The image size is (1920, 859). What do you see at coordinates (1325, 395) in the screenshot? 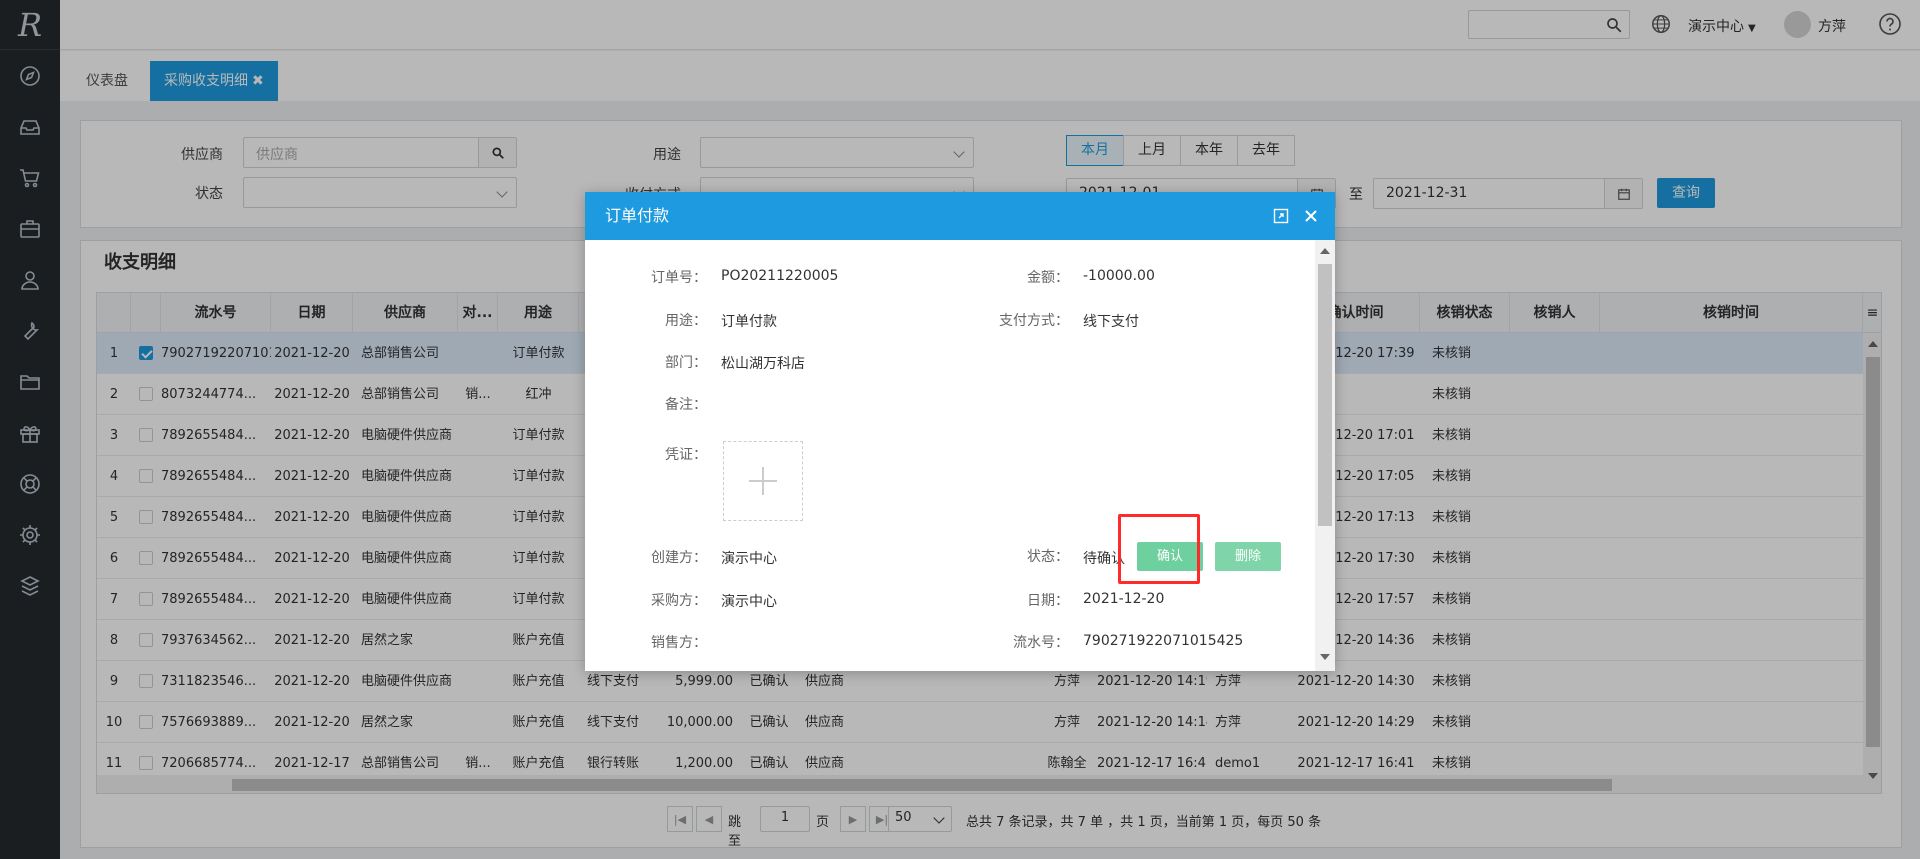
I see `scroll-thumb` at bounding box center [1325, 395].